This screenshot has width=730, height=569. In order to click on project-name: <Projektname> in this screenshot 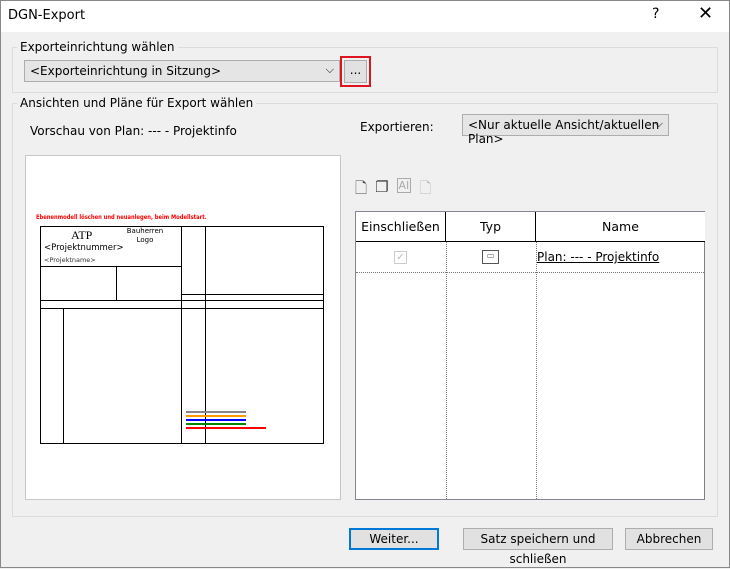, I will do `click(70, 260)`.